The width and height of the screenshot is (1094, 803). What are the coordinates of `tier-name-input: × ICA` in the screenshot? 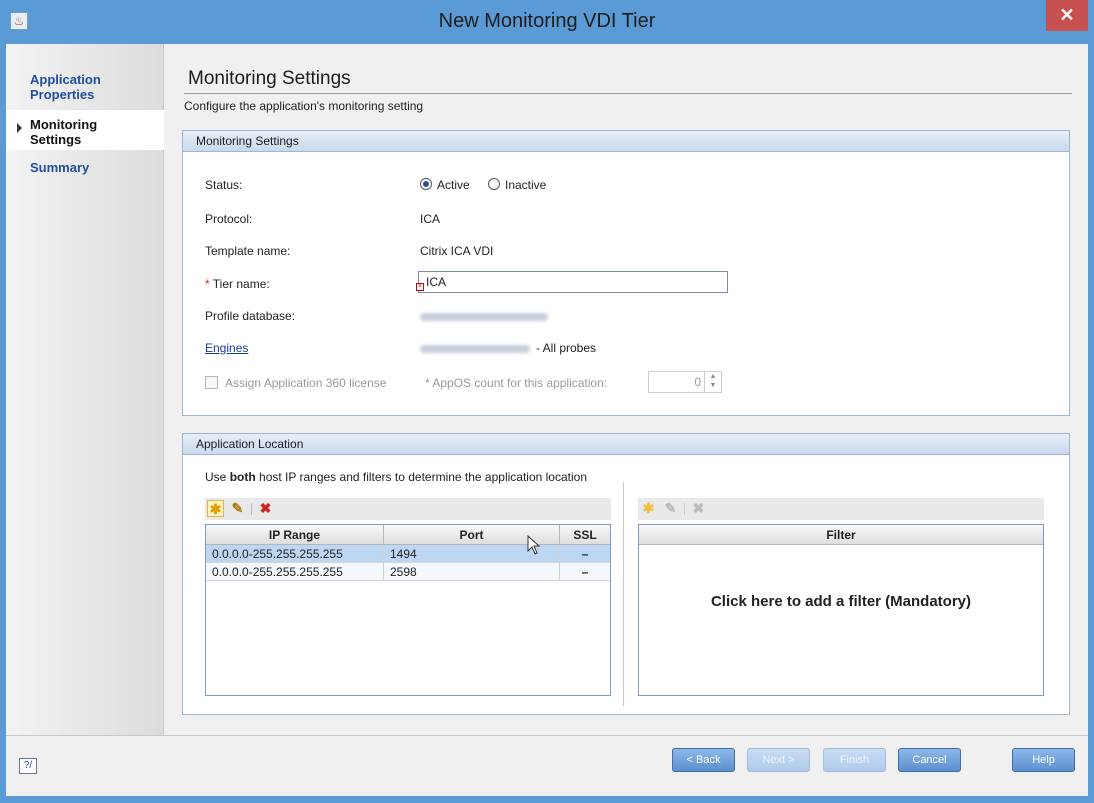 It's located at (572, 282).